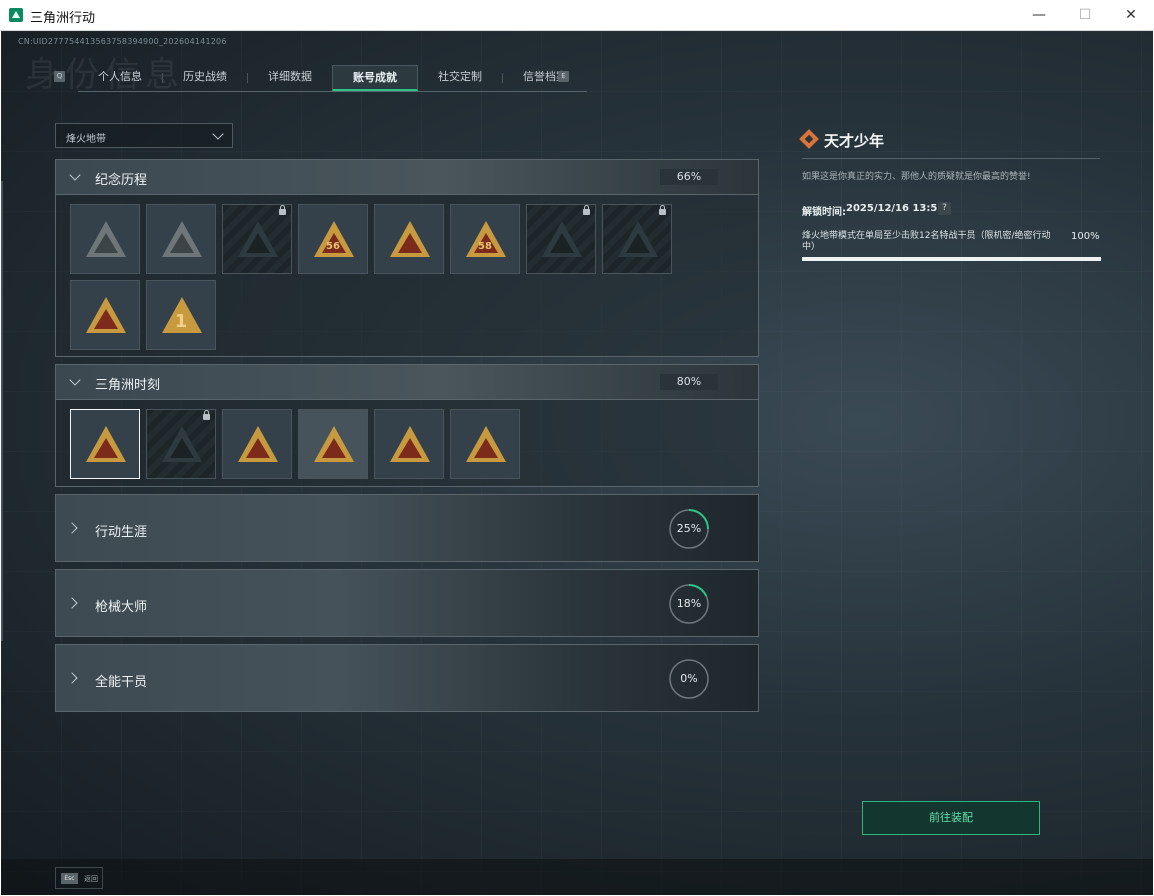 The width and height of the screenshot is (1154, 896). I want to click on section-memorial: 纪念历程 66% 56 58 1, so click(407, 258).